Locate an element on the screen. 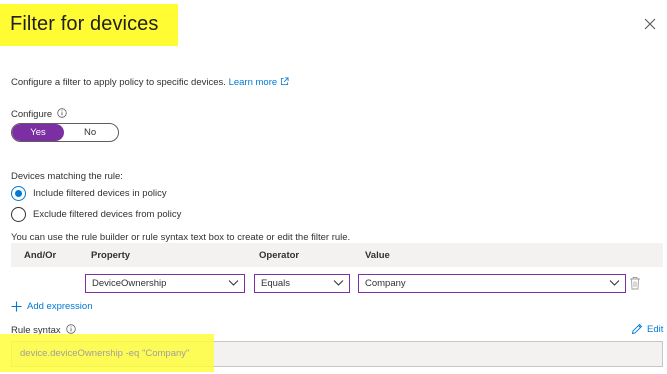 The height and width of the screenshot is (374, 667). external-link-icon is located at coordinates (284, 81).